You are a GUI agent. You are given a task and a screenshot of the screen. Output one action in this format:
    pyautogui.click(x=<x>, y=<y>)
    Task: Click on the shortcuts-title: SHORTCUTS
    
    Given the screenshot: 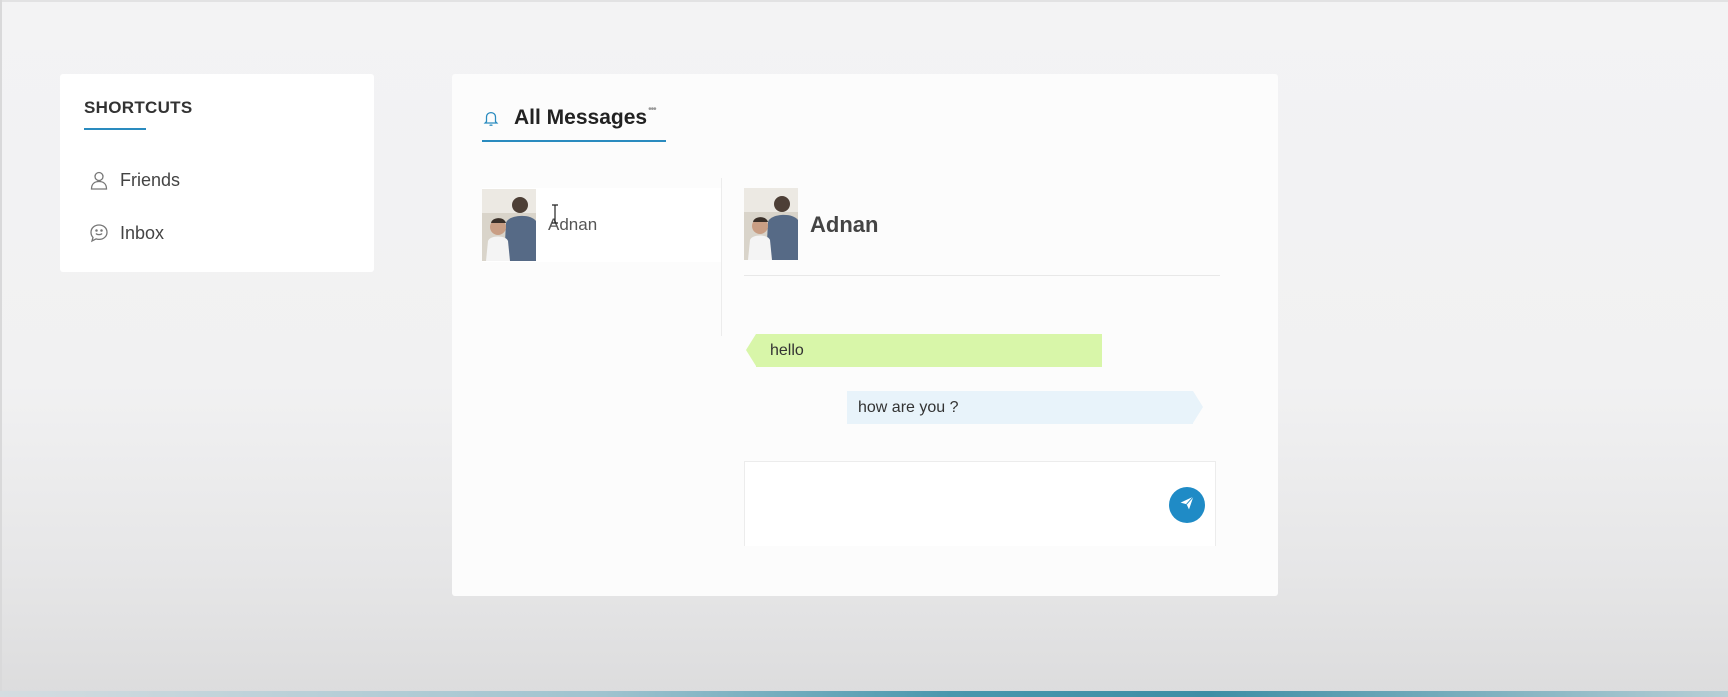 What is the action you would take?
    pyautogui.click(x=138, y=107)
    